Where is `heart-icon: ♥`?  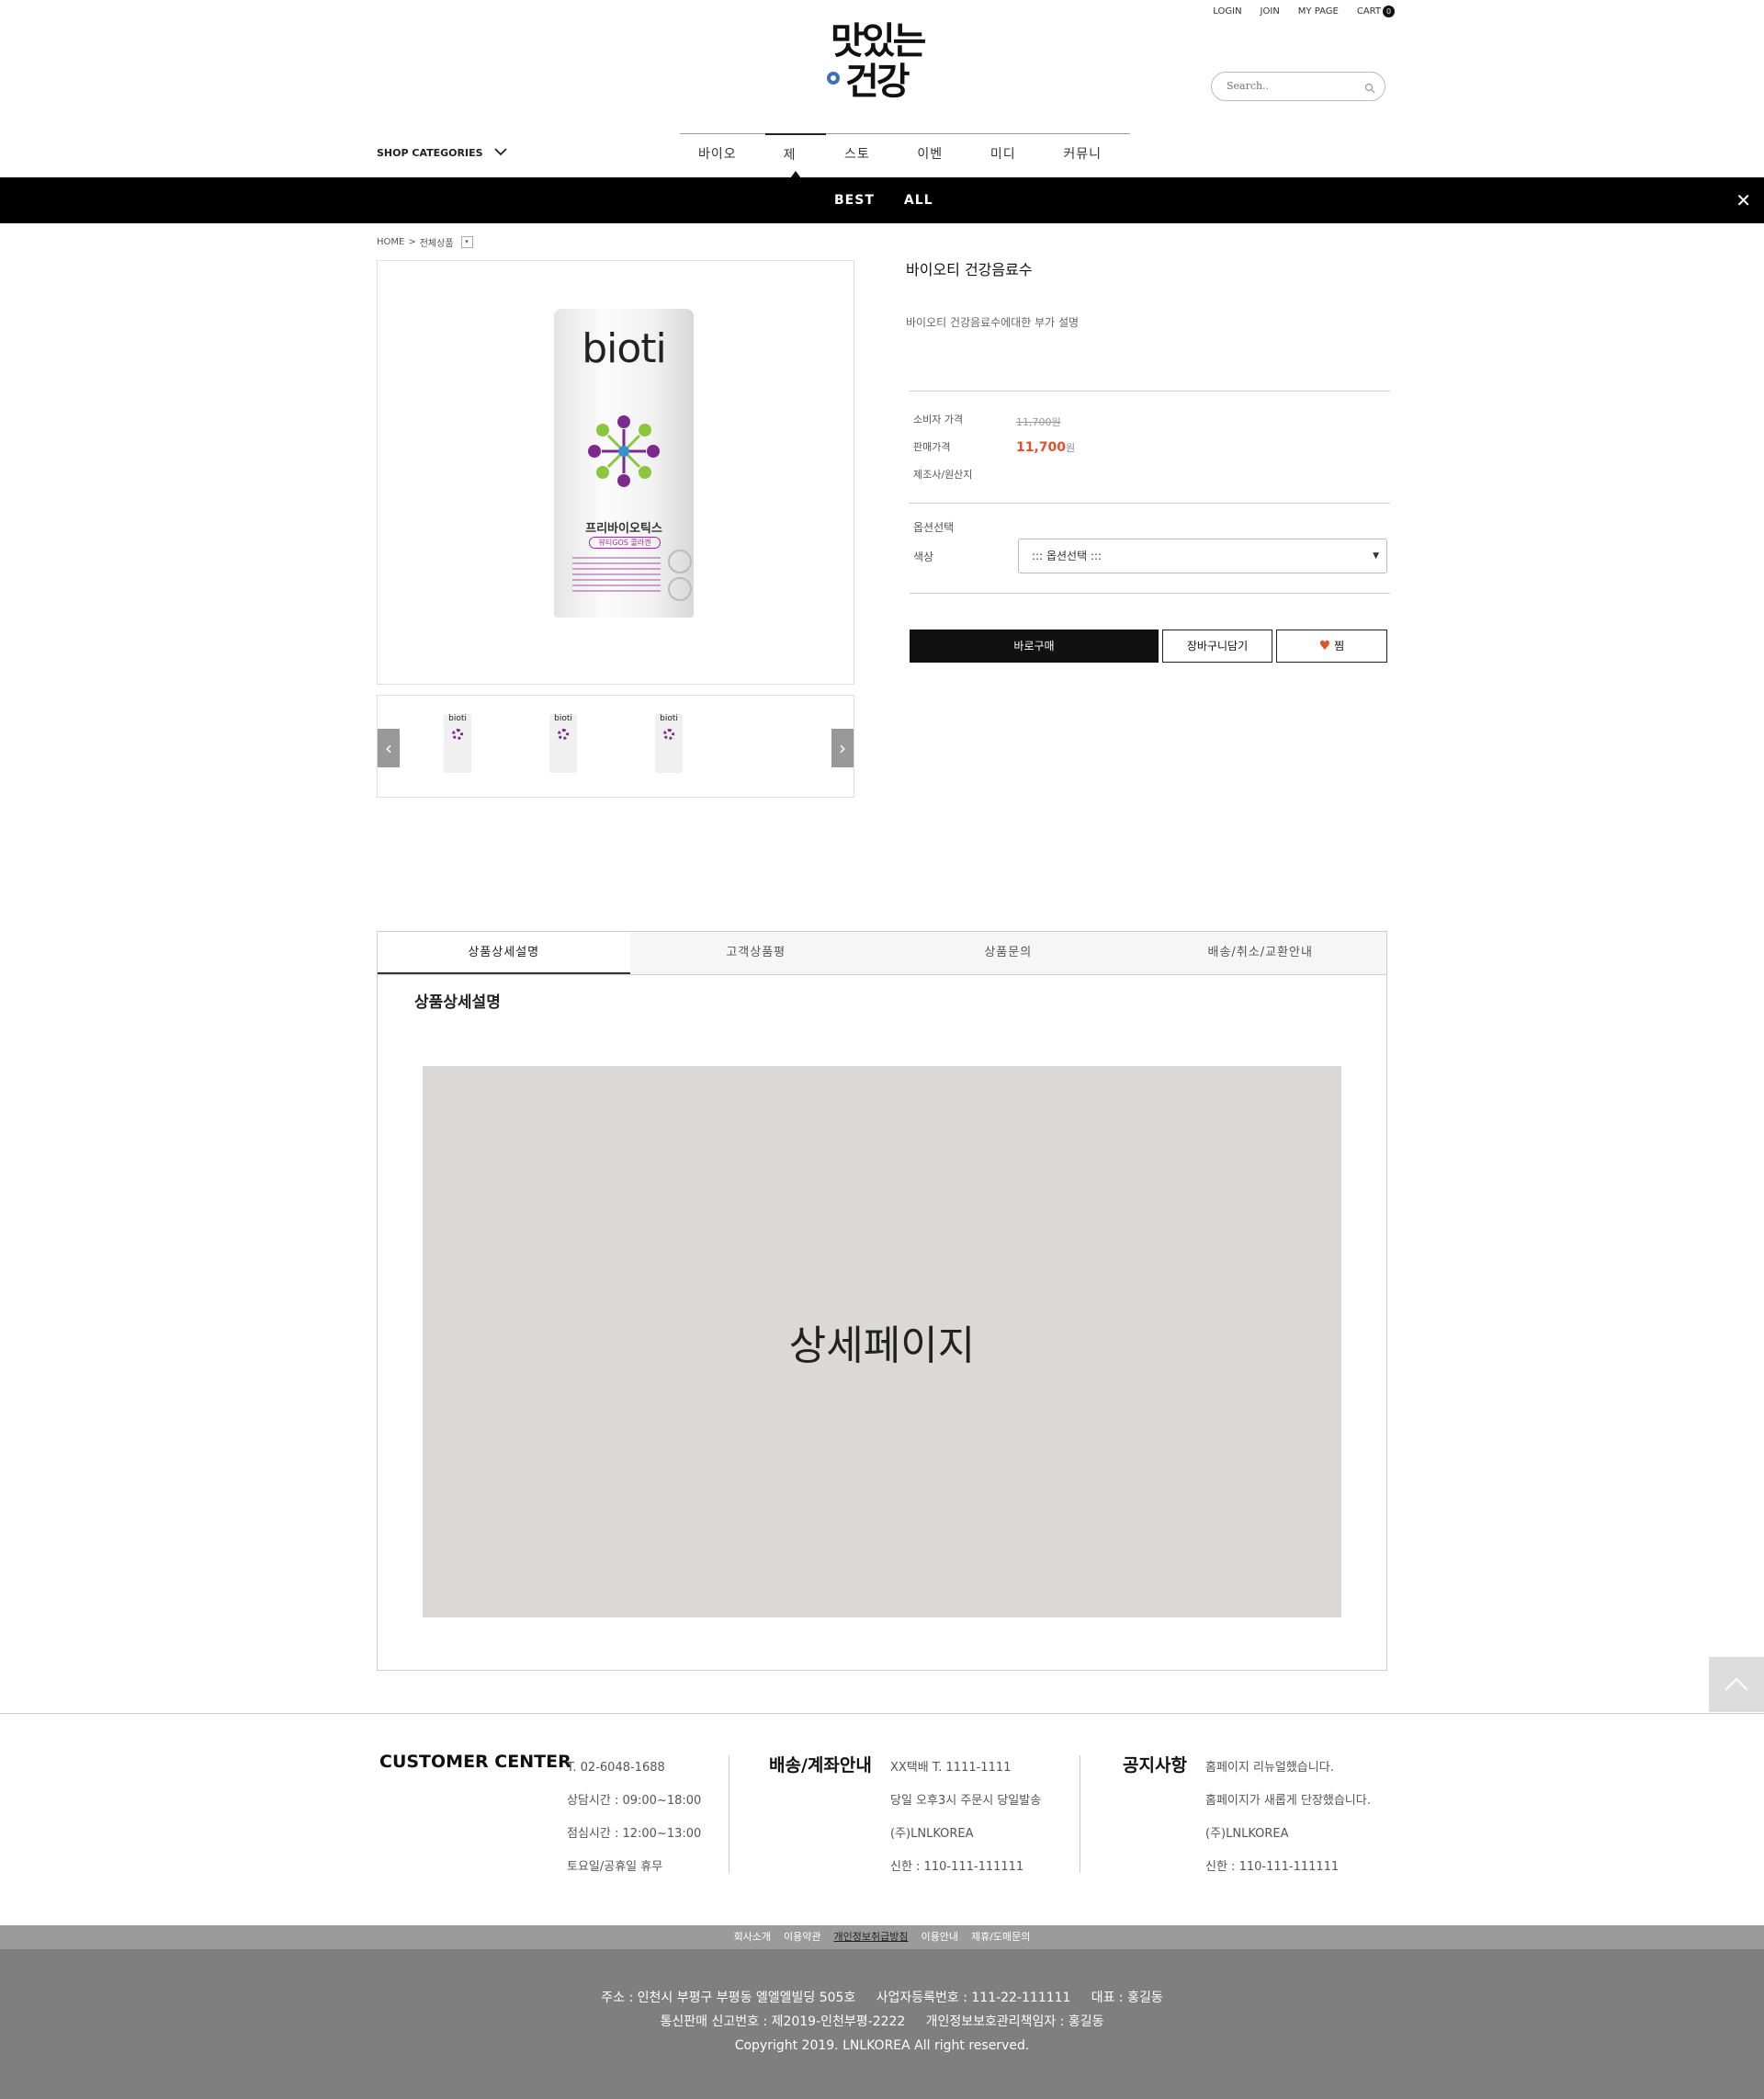 heart-icon: ♥ is located at coordinates (1324, 646).